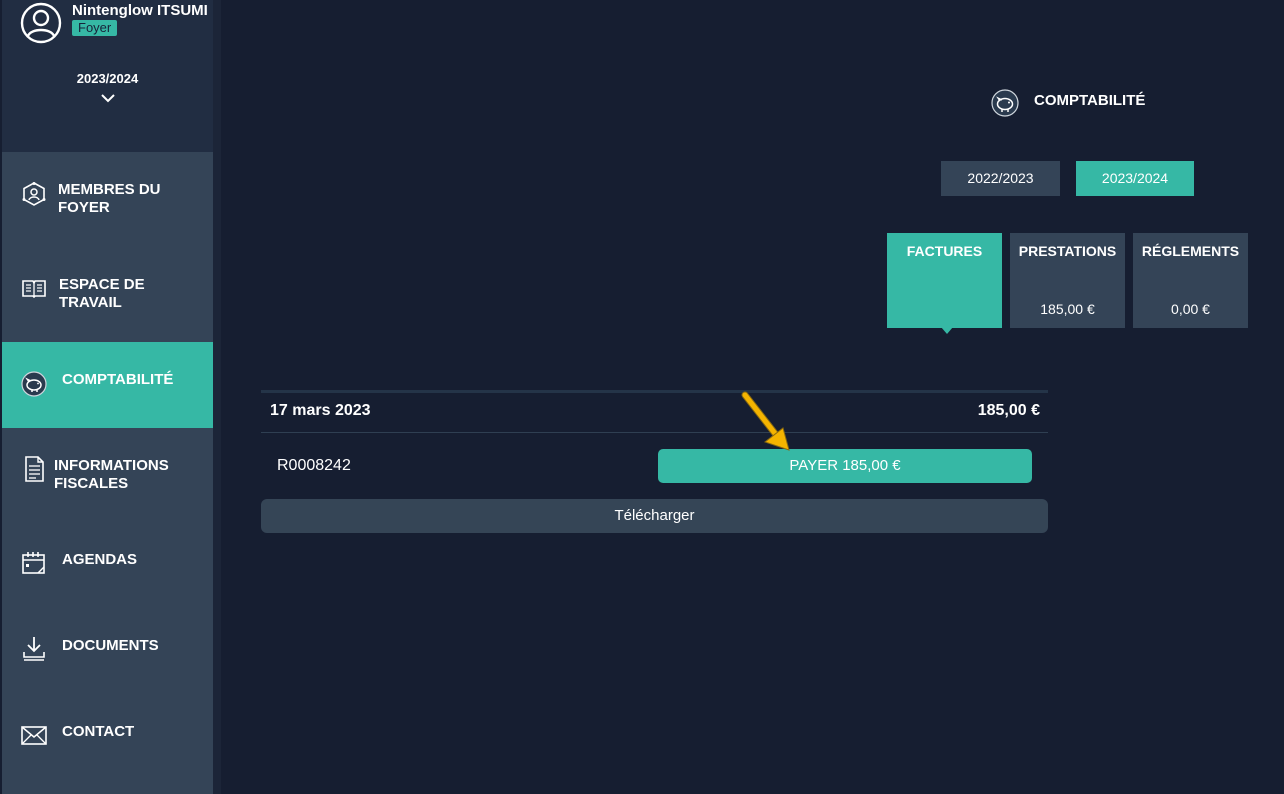 This screenshot has height=794, width=1284. Describe the element at coordinates (947, 330) in the screenshot. I see `active-tab-pointer` at that location.